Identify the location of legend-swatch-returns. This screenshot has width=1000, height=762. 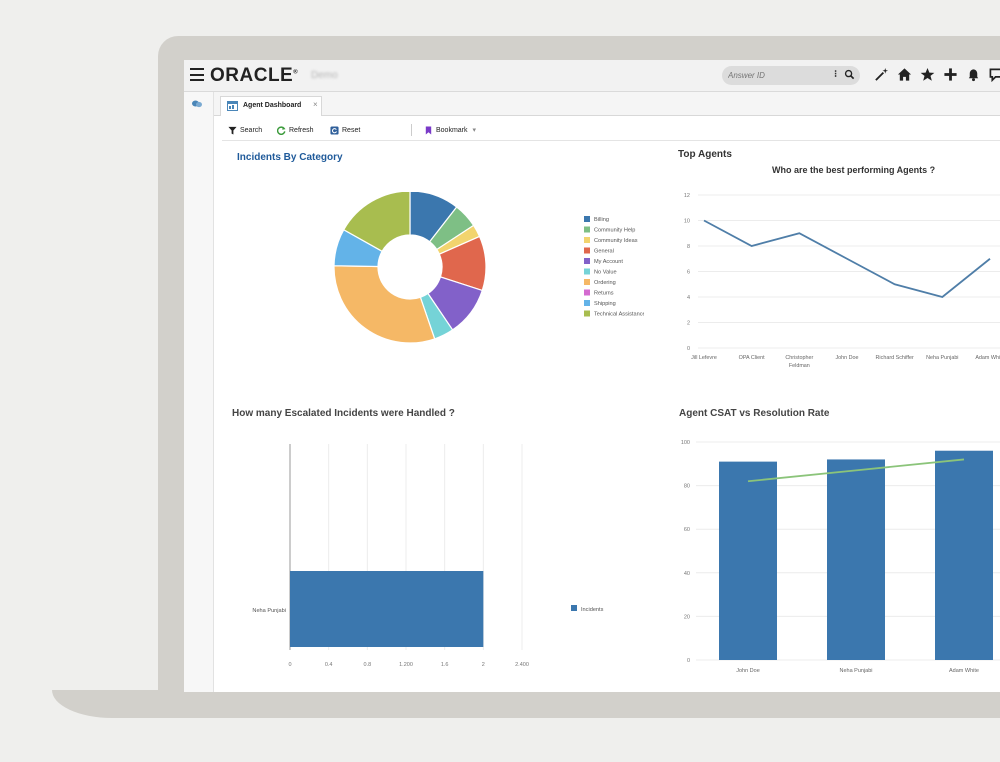
(587, 292).